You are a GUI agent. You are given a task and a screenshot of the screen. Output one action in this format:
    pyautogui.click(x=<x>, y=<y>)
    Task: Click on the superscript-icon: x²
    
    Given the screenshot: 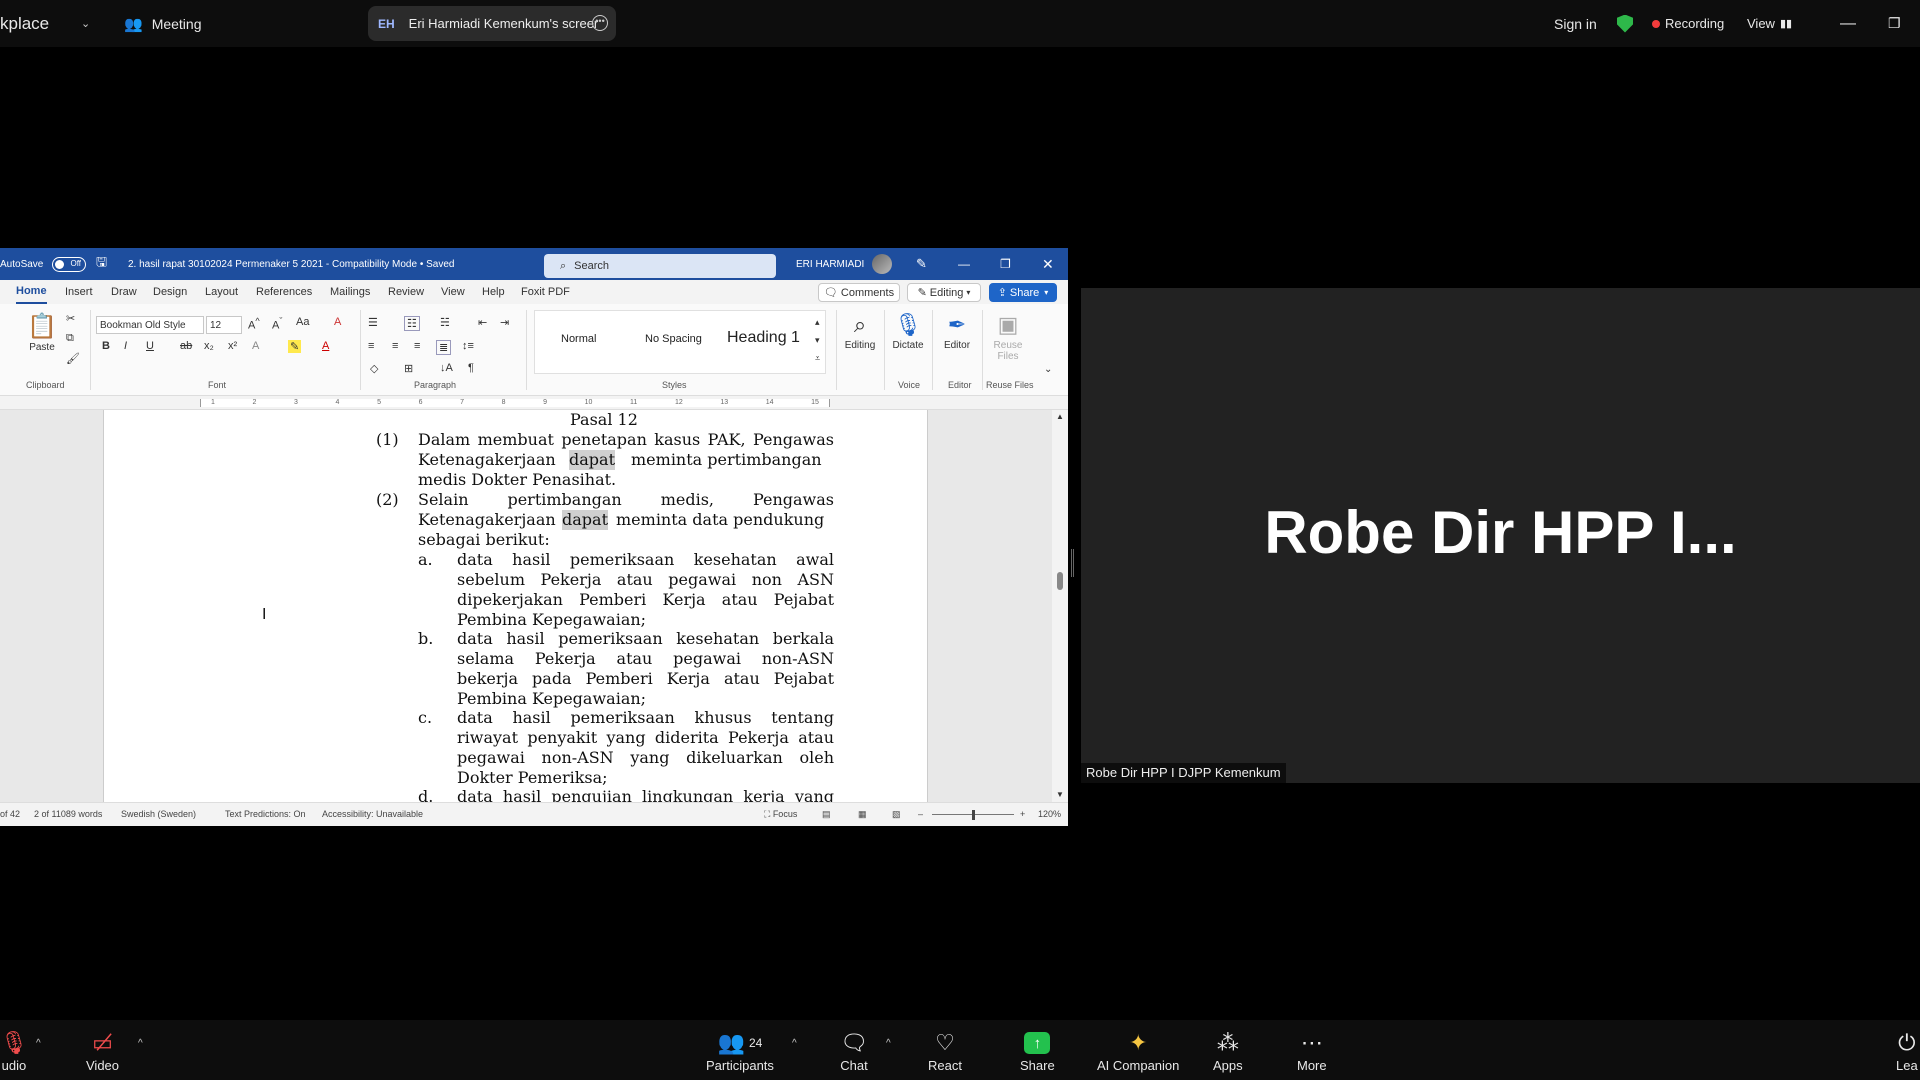 What is the action you would take?
    pyautogui.click(x=232, y=346)
    